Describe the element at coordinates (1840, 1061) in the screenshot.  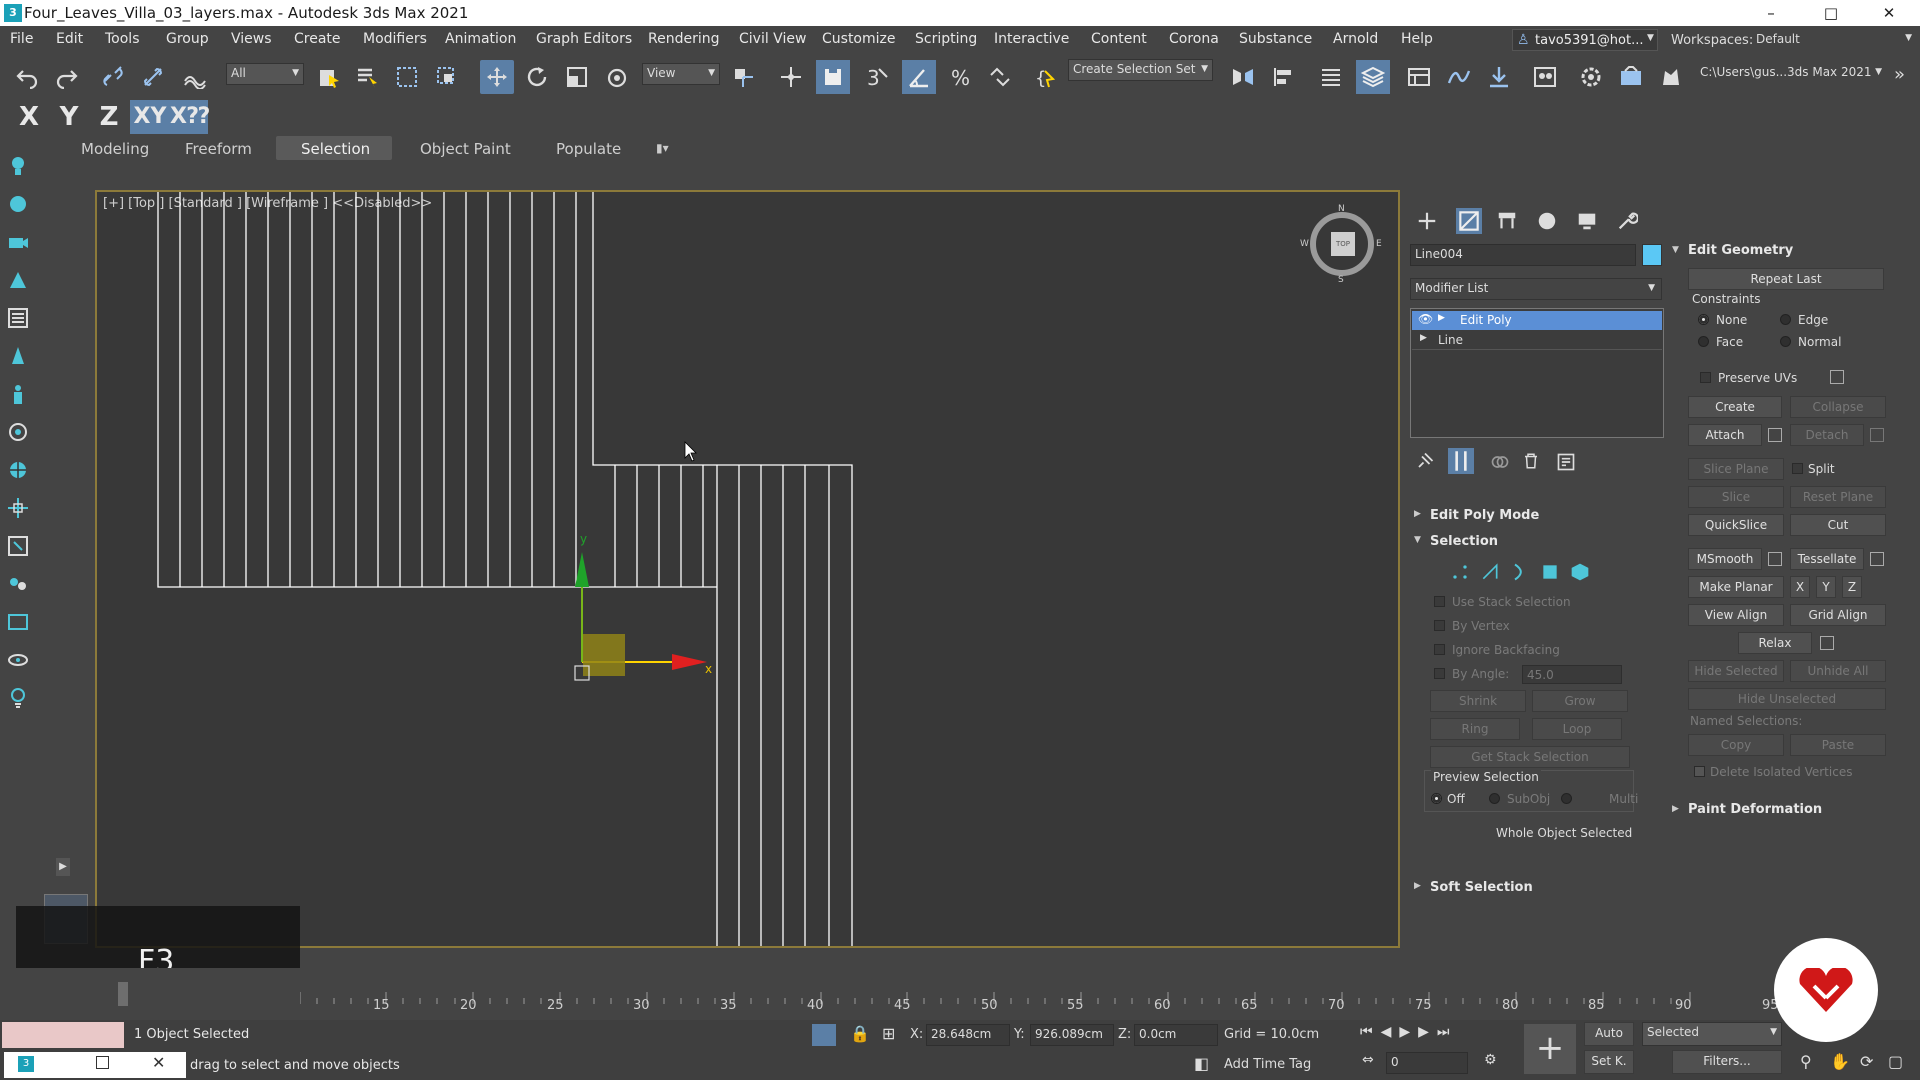
I see `pan-icon: ✋` at that location.